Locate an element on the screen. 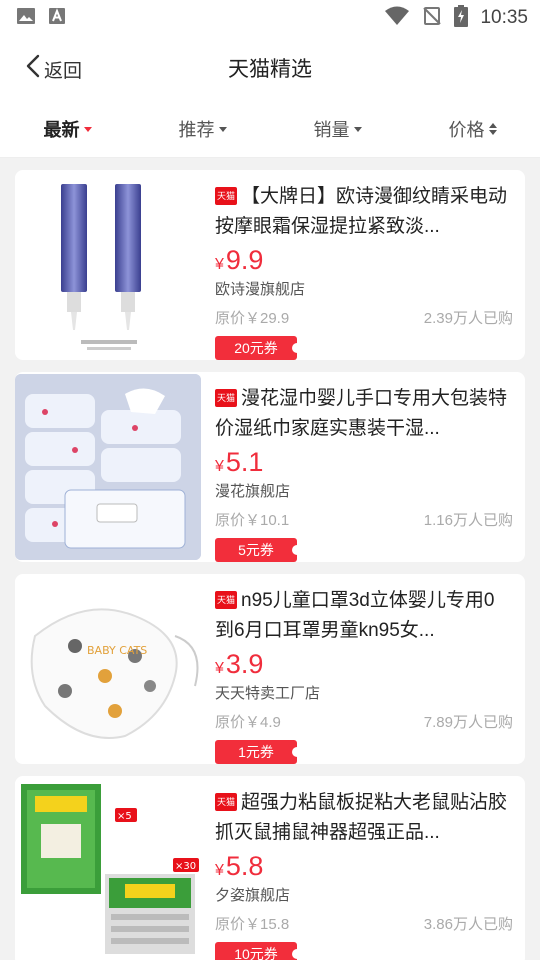  sort-tab-price: 价格 is located at coordinates (472, 129).